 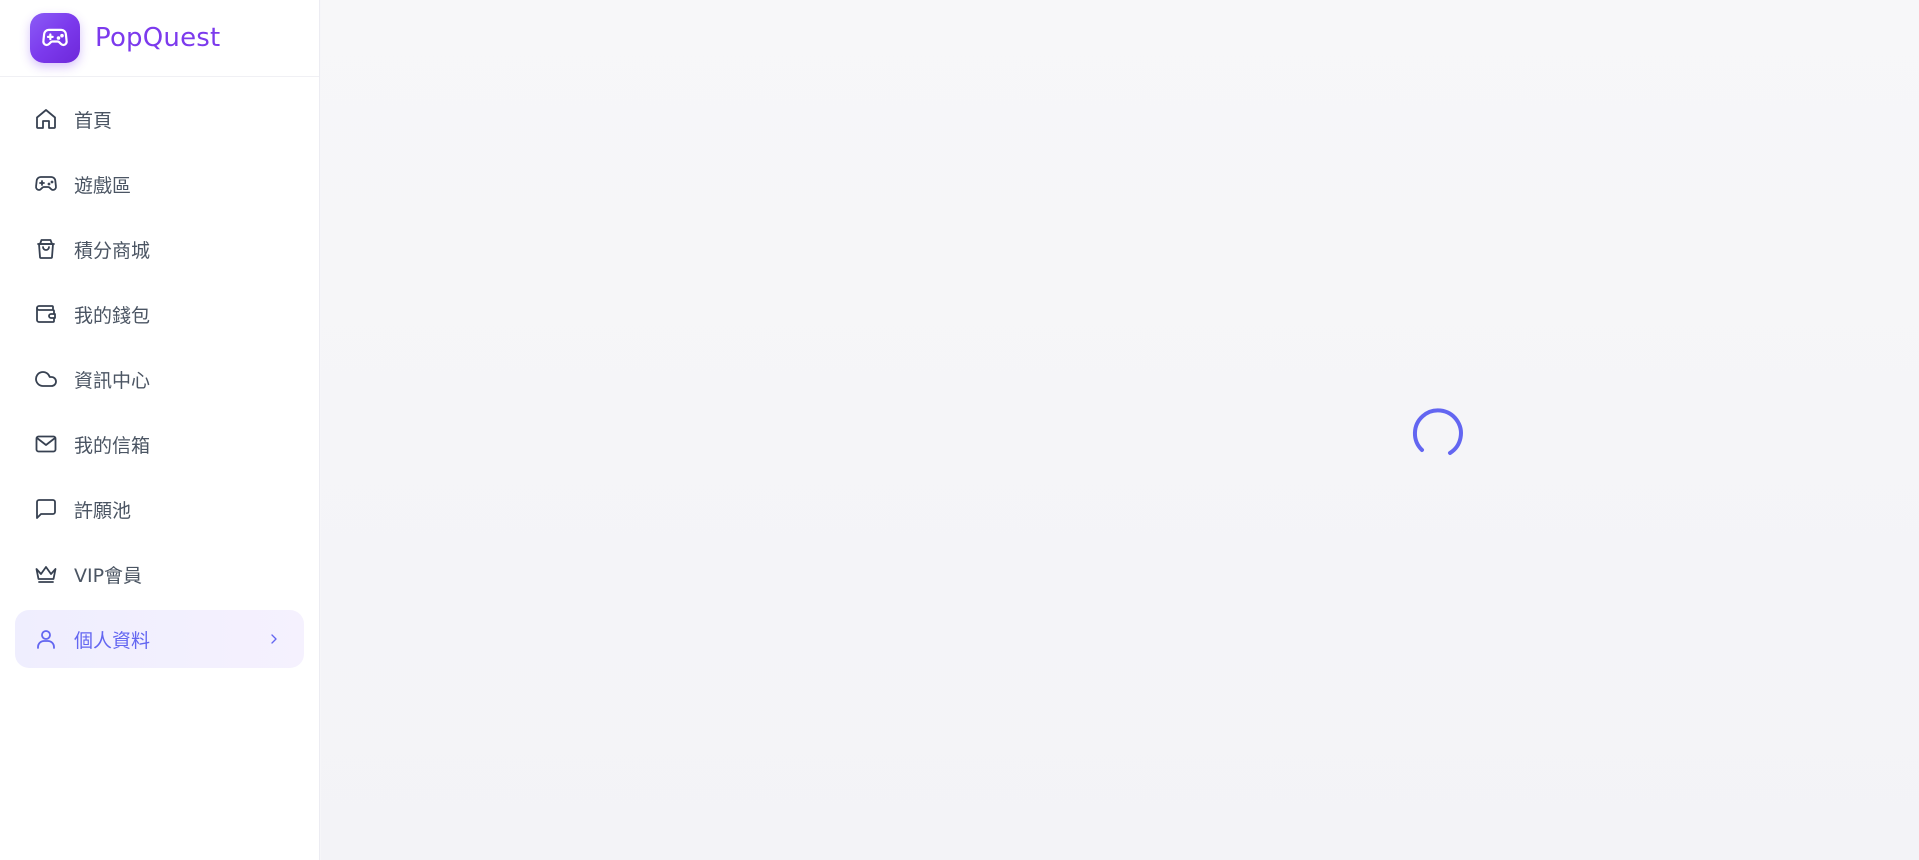 What do you see at coordinates (159, 639) in the screenshot?
I see `sidebar-item-profile: 個人資料` at bounding box center [159, 639].